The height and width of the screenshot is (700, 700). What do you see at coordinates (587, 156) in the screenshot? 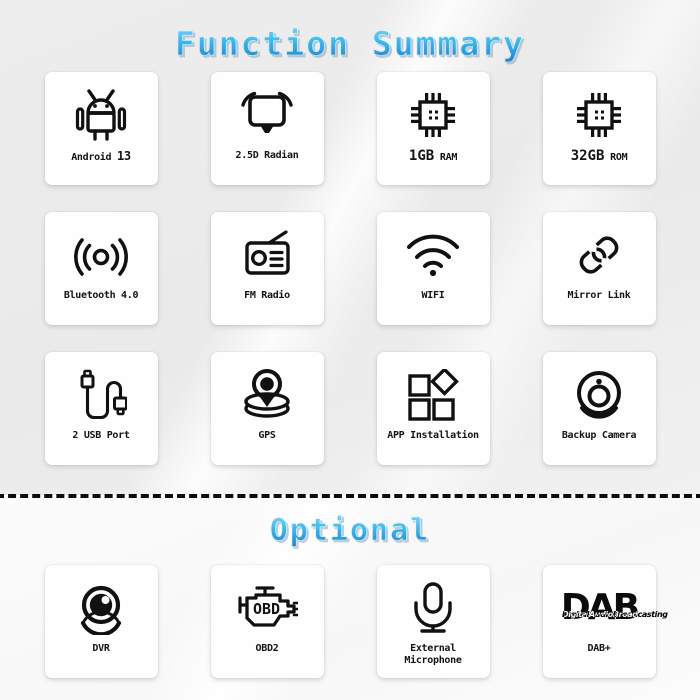
I see `feature-label-main: 32GB` at bounding box center [587, 156].